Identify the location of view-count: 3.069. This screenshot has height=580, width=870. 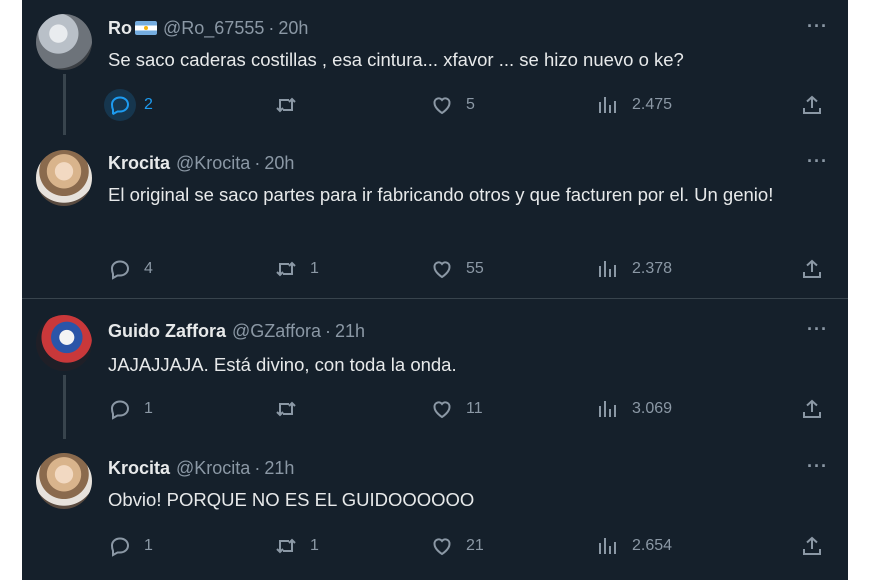
(652, 408).